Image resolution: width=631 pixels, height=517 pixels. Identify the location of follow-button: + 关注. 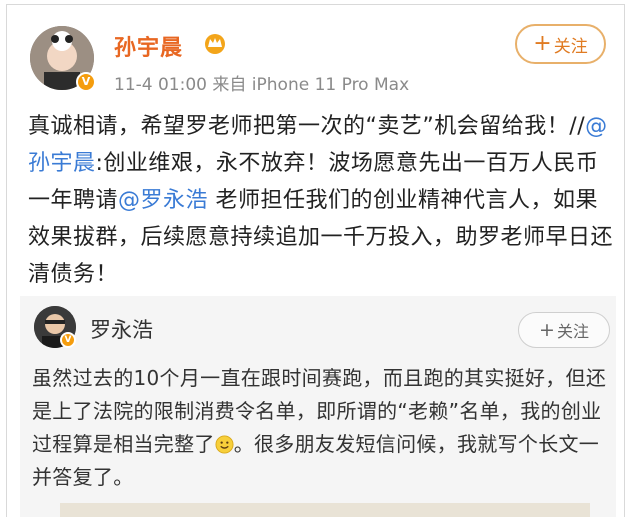
(560, 44).